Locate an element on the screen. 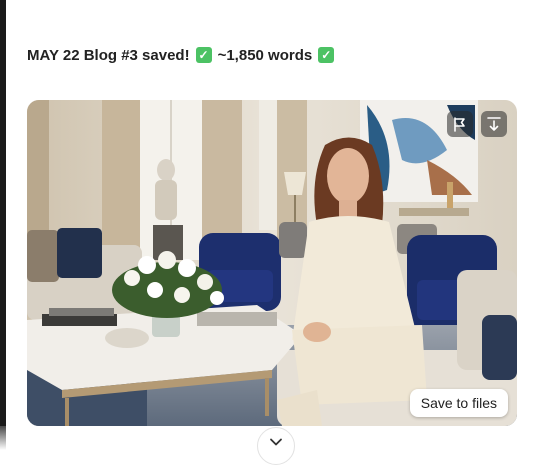  scroll-down-button is located at coordinates (276, 446).